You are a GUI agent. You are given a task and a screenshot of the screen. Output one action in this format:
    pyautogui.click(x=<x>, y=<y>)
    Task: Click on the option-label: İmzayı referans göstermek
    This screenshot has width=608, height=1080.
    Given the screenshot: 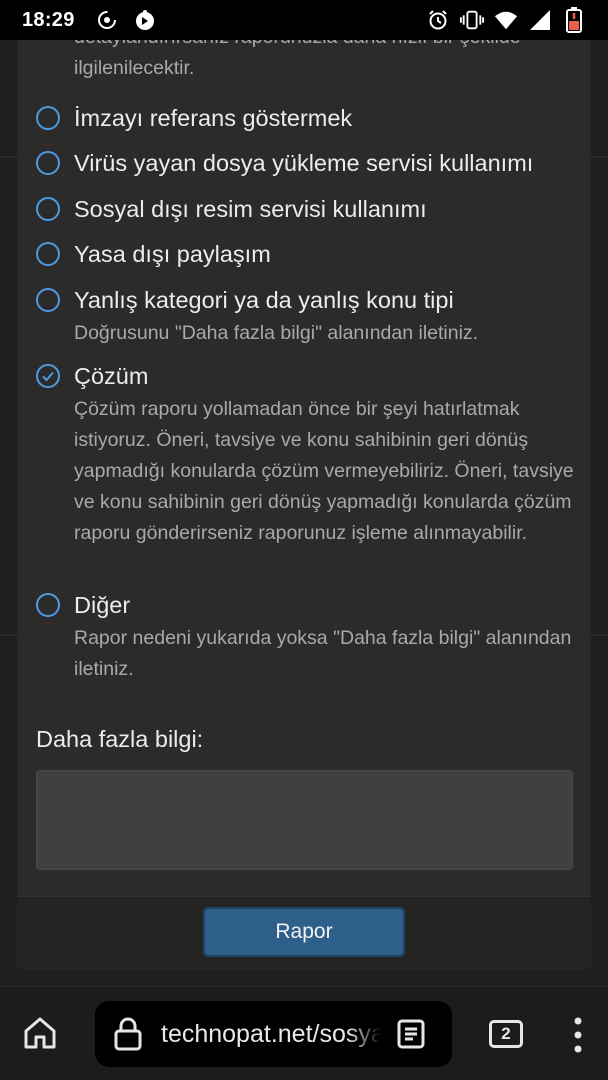 What is the action you would take?
    pyautogui.click(x=213, y=117)
    